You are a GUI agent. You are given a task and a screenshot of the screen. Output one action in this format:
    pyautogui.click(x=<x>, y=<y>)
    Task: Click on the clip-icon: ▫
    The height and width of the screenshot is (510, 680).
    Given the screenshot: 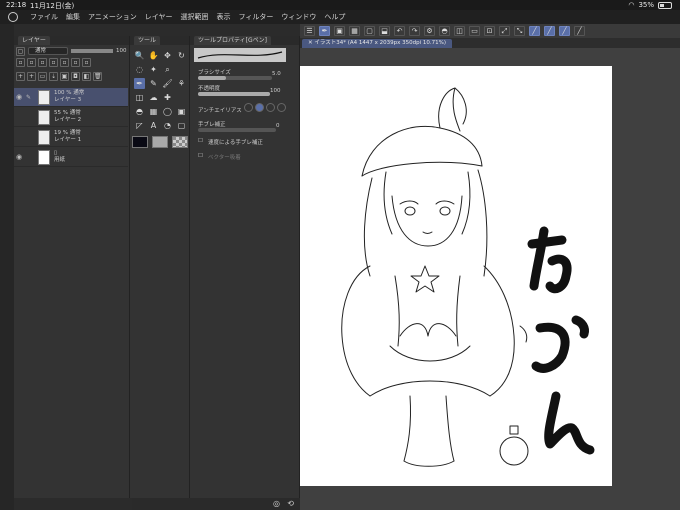 What is the action you would take?
    pyautogui.click(x=31, y=62)
    